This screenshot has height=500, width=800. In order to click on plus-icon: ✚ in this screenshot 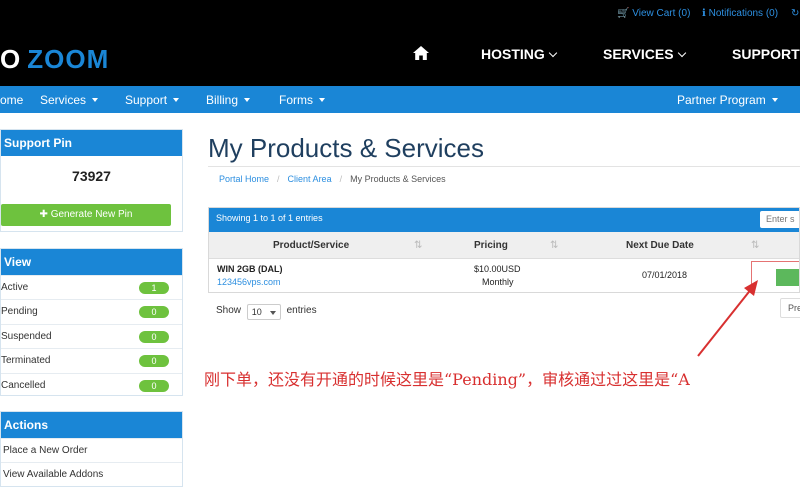, I will do `click(43, 214)`.